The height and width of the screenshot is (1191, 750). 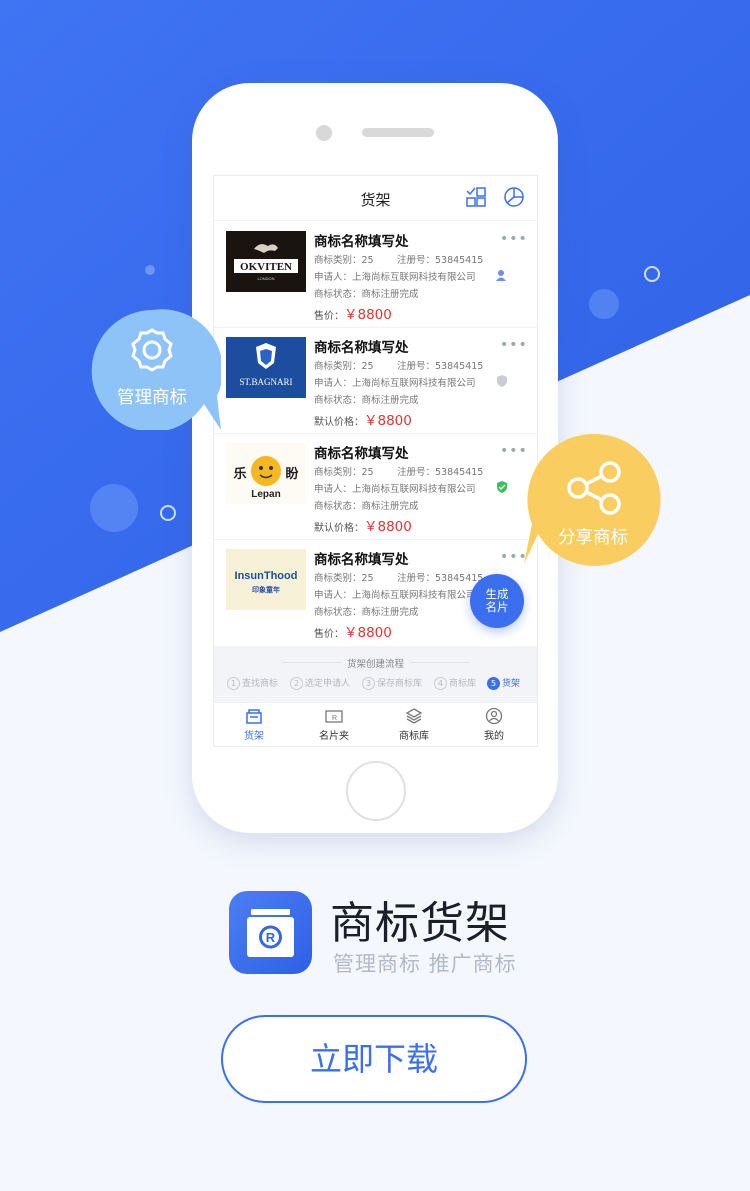 I want to click on trademark-logo-lepan: 乐 盼 Lepan, so click(x=266, y=473).